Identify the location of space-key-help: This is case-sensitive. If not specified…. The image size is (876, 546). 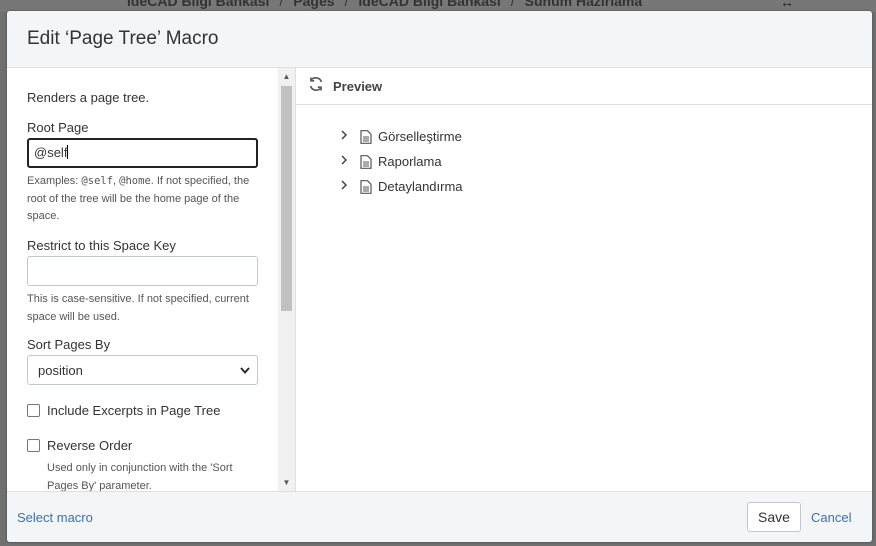
(138, 308).